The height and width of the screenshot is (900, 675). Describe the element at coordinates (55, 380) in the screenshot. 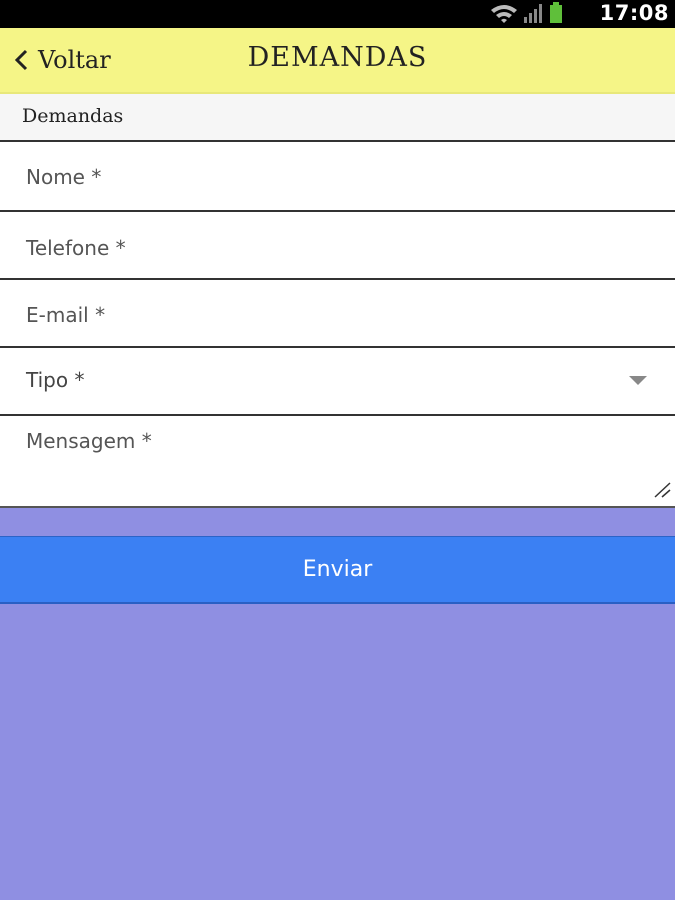

I see `tipo-placeholder: Tipo *` at that location.